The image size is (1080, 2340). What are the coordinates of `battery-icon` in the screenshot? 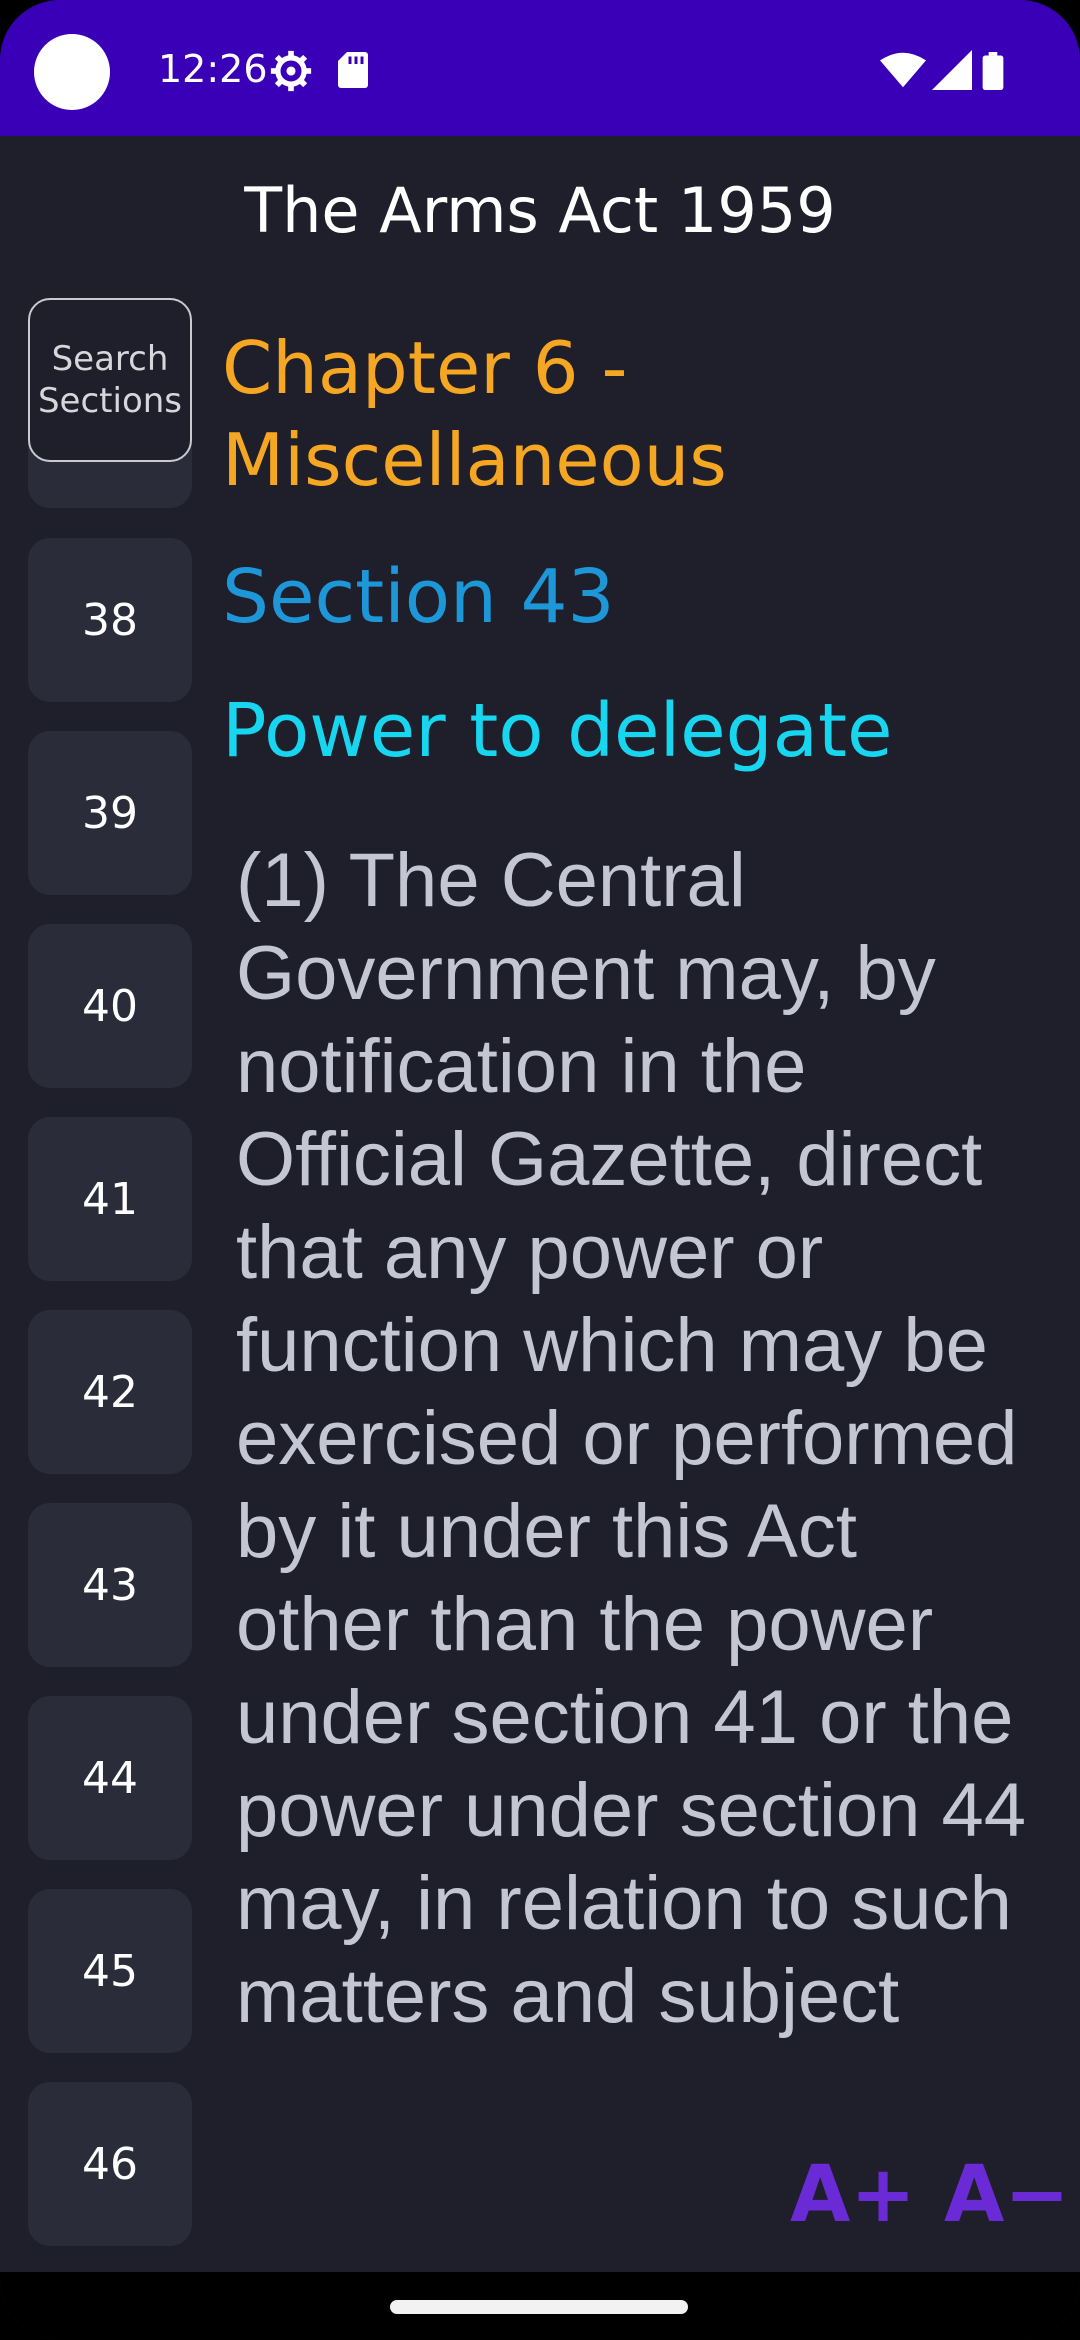 It's located at (993, 71).